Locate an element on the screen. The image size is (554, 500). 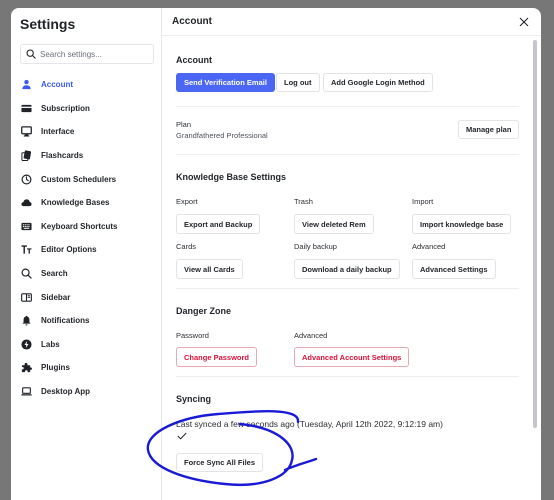
syncing-title: Syncing is located at coordinates (194, 399).